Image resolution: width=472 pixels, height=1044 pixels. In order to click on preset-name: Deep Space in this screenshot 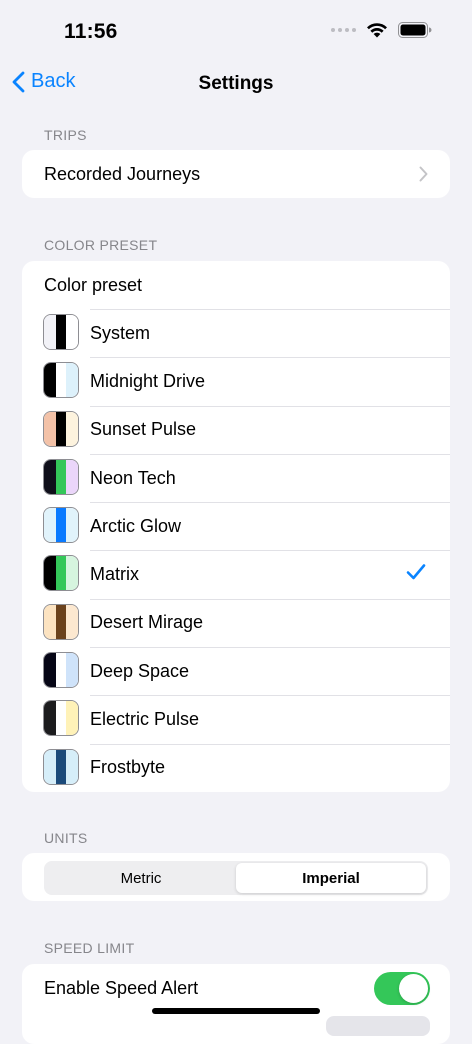, I will do `click(140, 670)`.